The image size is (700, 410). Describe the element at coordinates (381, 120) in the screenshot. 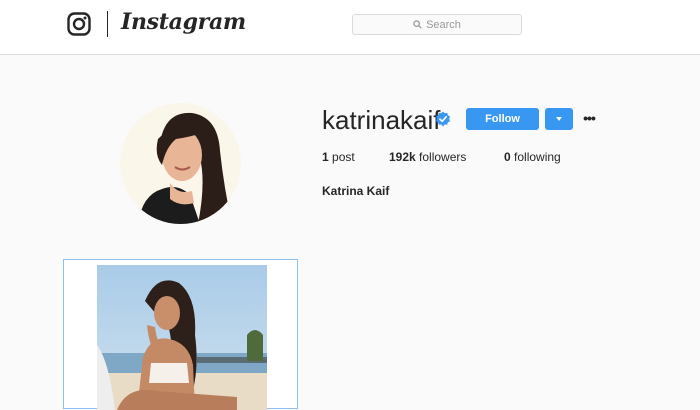

I see `profile-username: katrinakaif` at that location.